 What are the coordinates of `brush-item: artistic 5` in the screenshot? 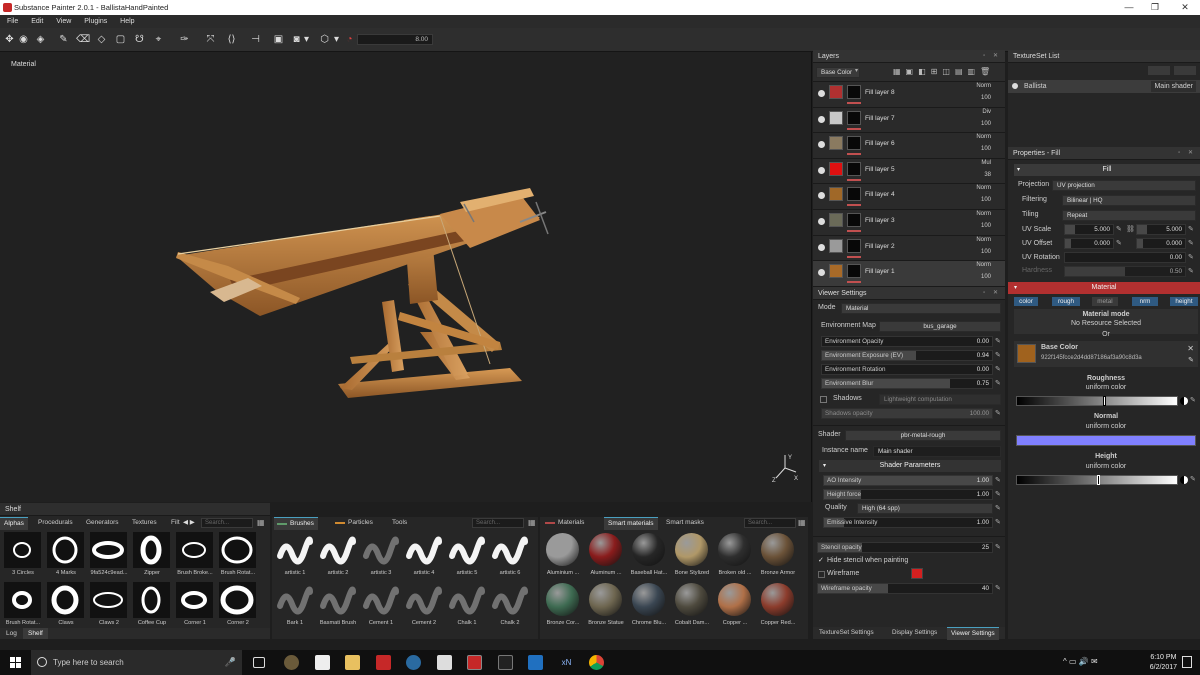 It's located at (466, 554).